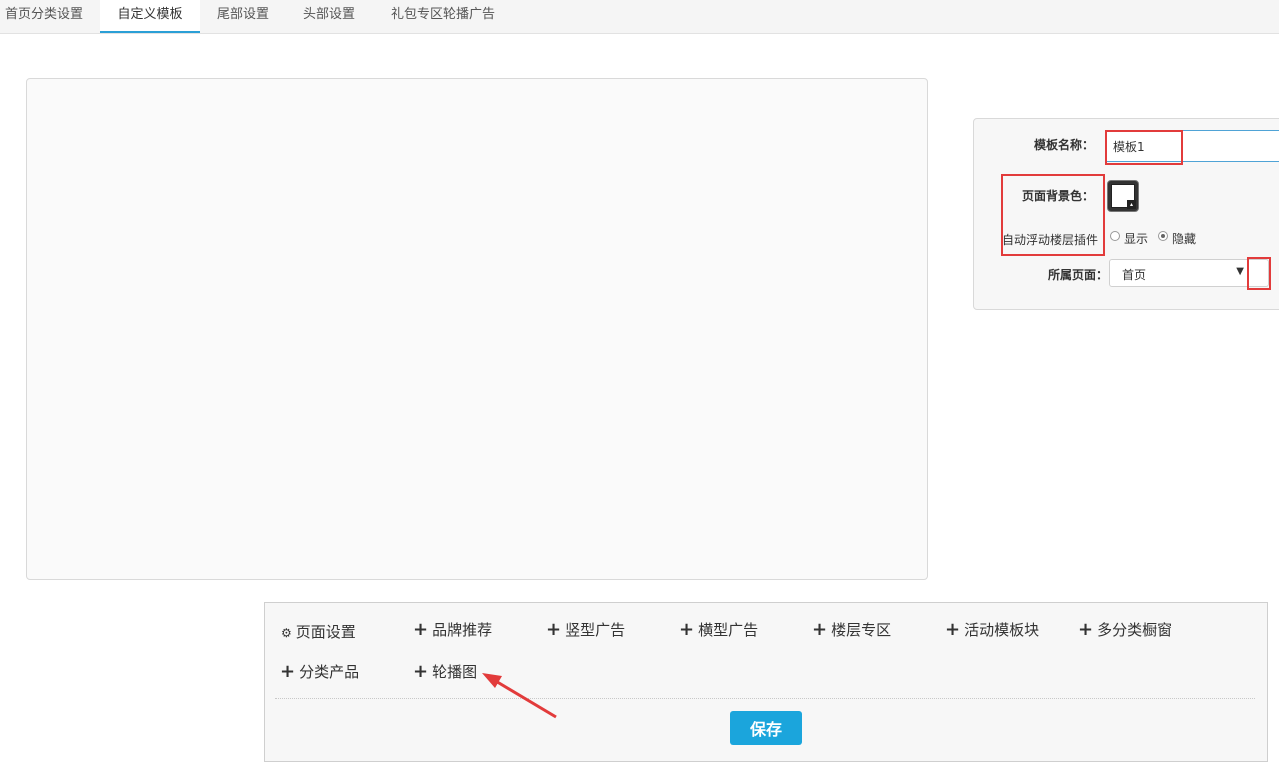  I want to click on highlight-dropdown-box, so click(1259, 273).